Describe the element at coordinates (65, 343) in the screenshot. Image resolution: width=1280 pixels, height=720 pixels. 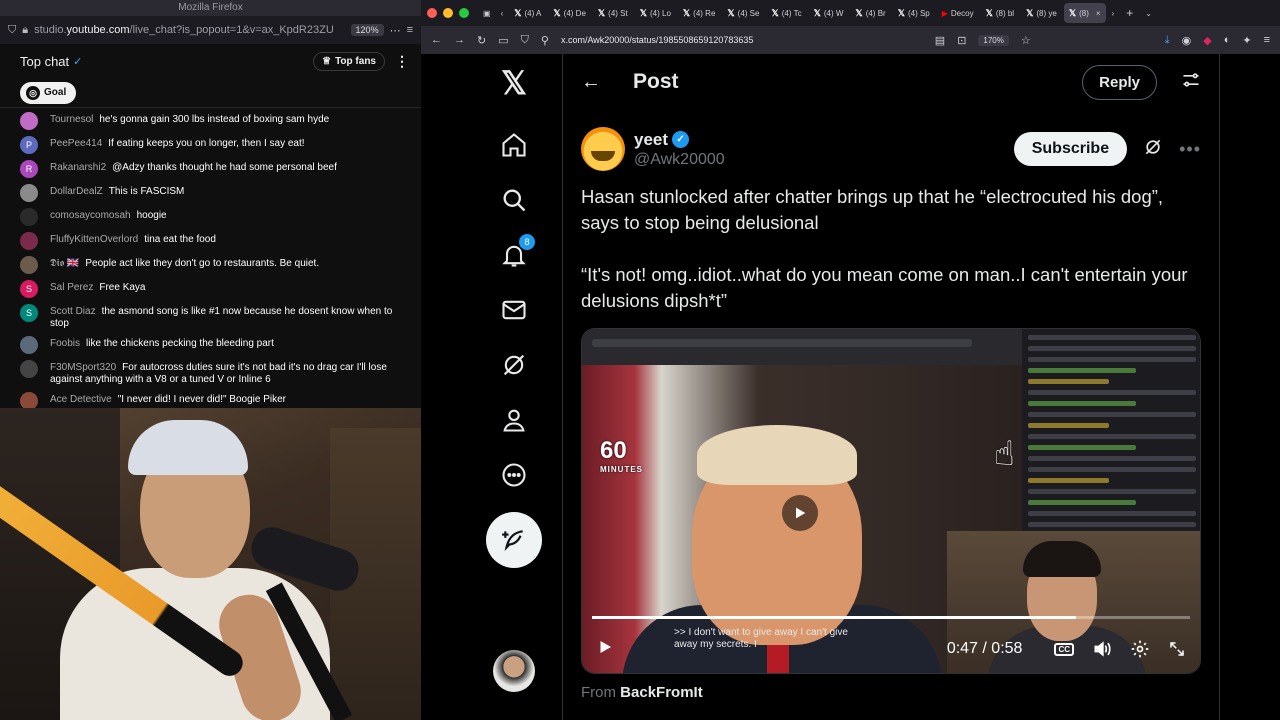
I see `chat-author: Foobis` at that location.